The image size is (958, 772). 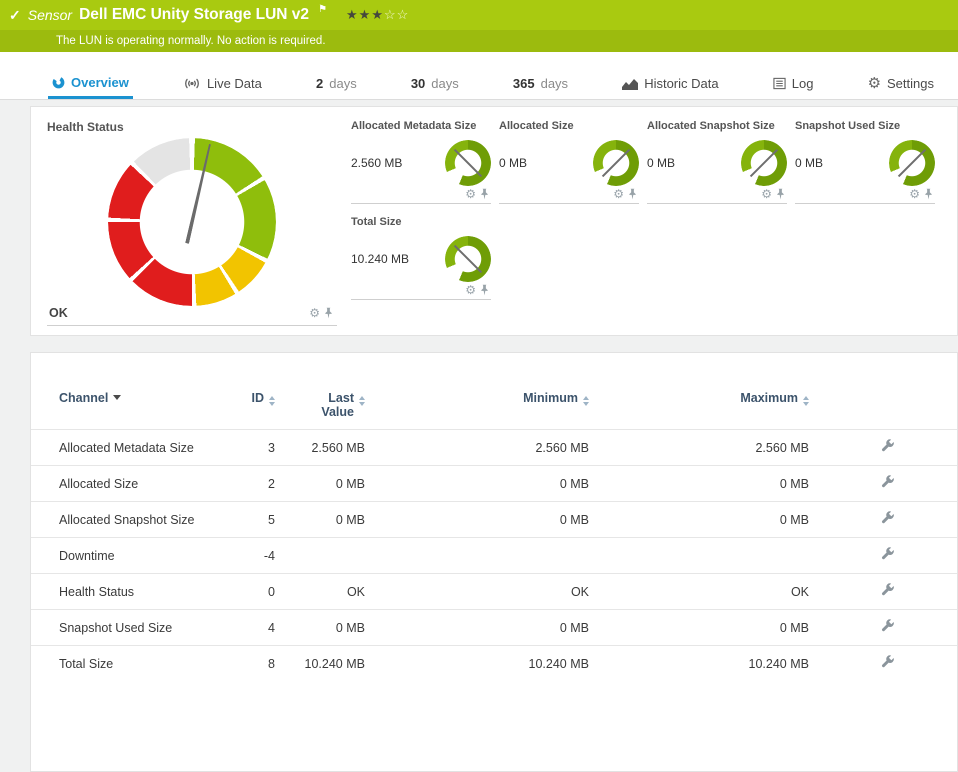 I want to click on tab-365-days: 365 days, so click(x=540, y=83).